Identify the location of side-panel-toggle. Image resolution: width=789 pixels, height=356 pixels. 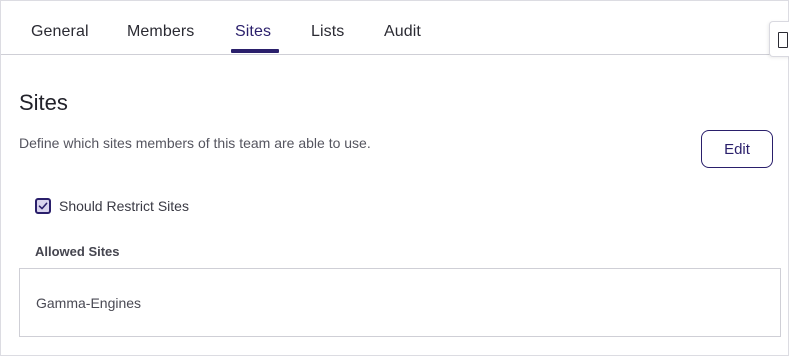
(779, 39).